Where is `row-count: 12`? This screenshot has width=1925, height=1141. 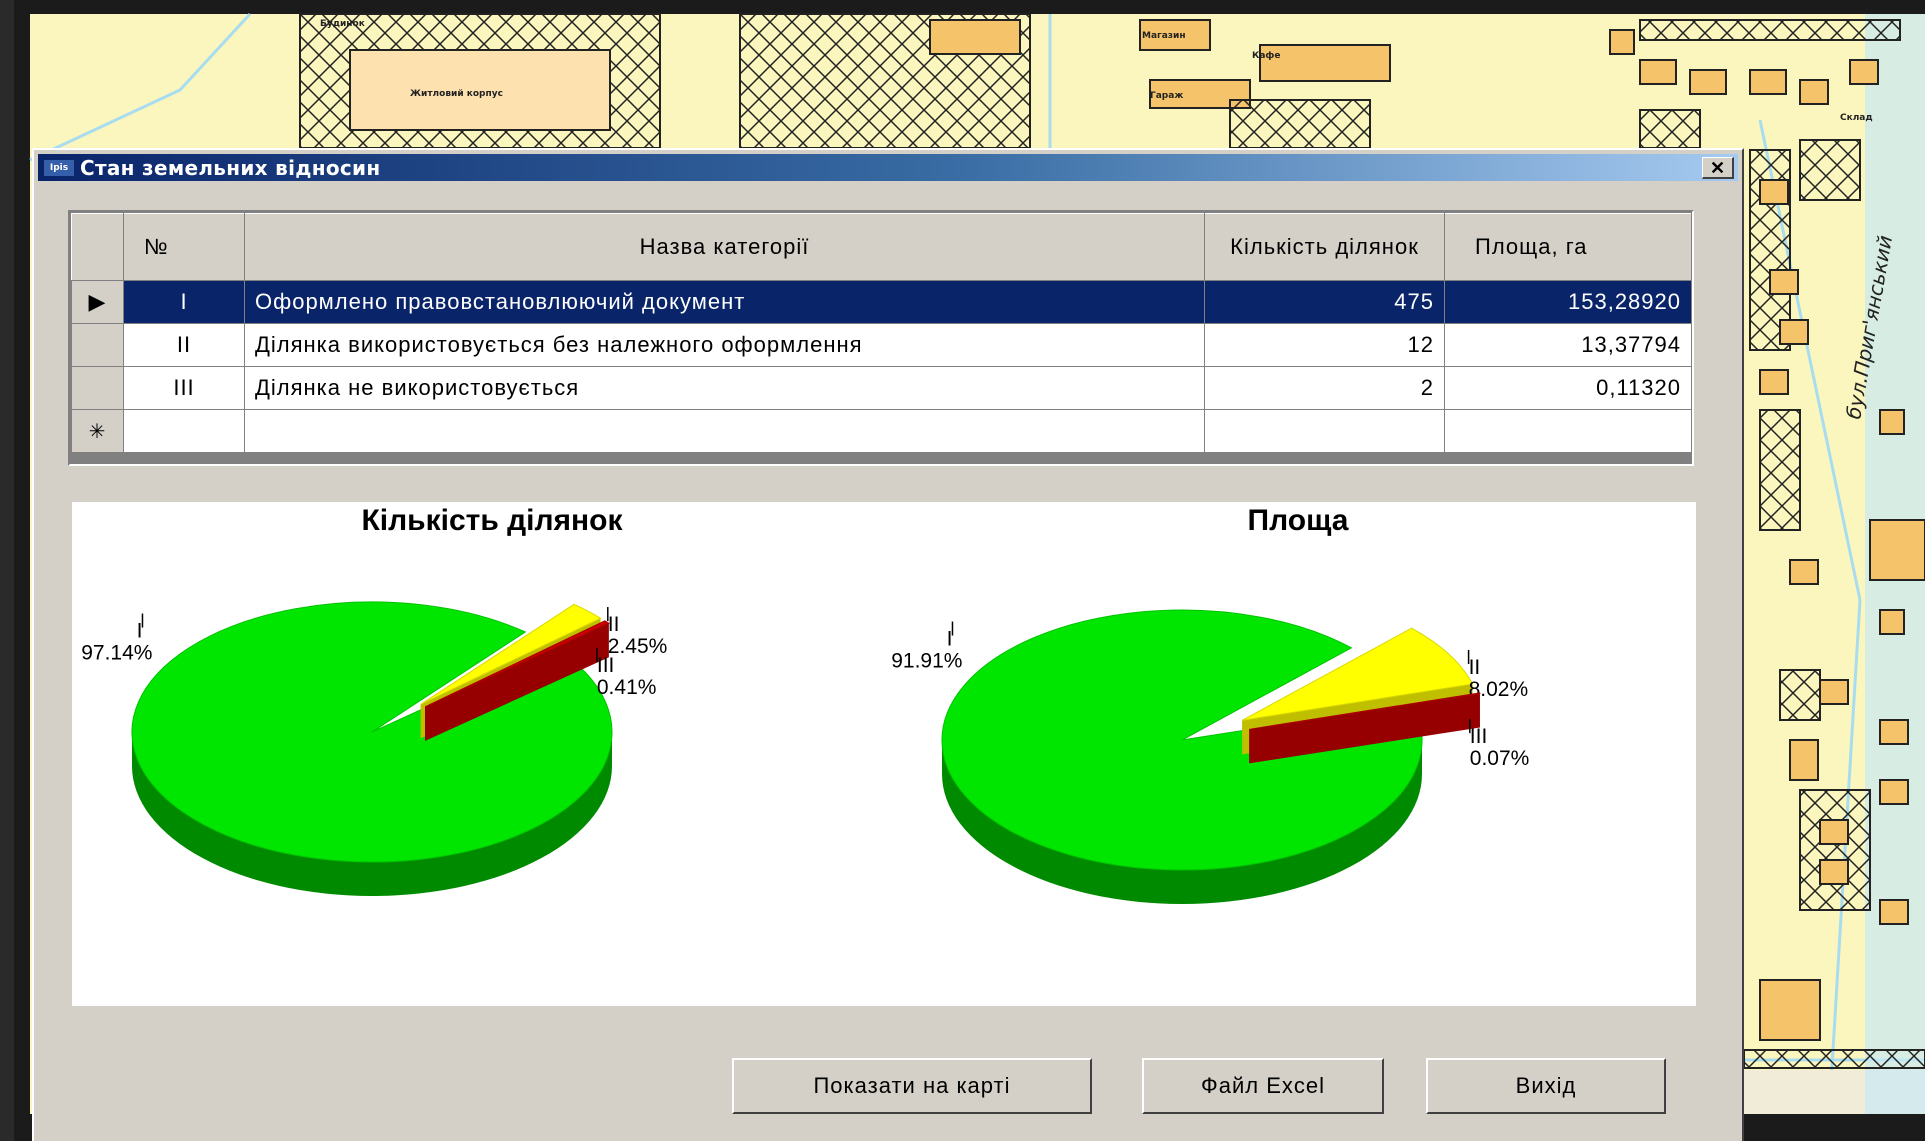
row-count: 12 is located at coordinates (1324, 345).